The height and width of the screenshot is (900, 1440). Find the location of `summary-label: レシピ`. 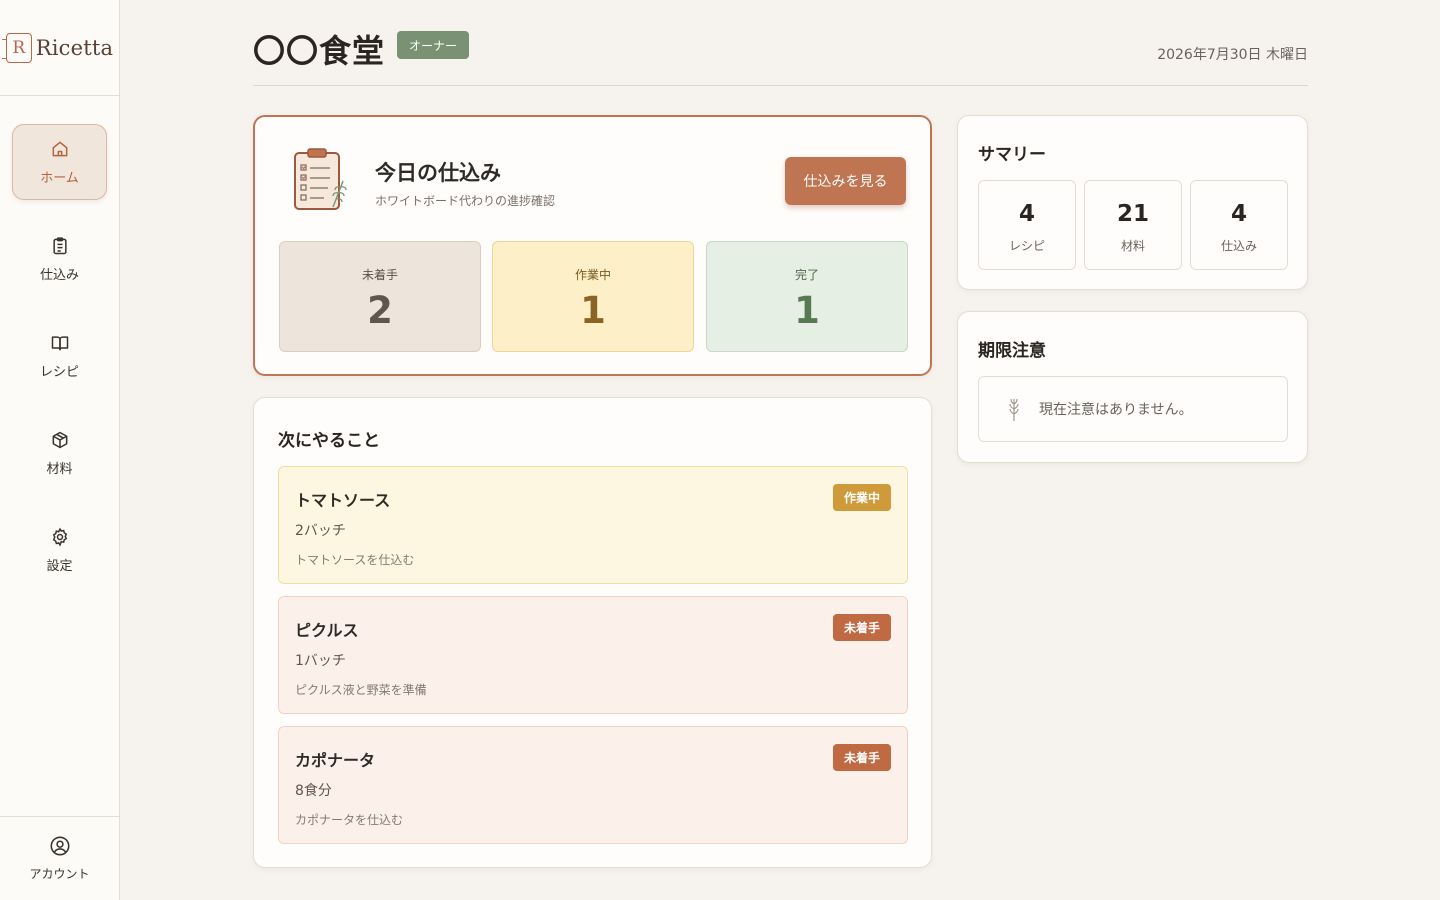

summary-label: レシピ is located at coordinates (1026, 246).